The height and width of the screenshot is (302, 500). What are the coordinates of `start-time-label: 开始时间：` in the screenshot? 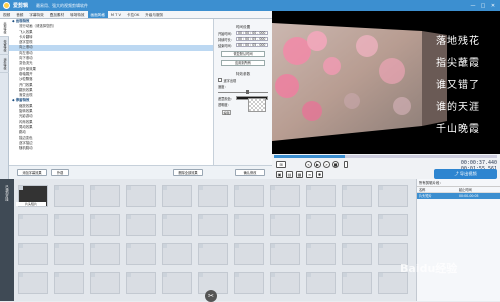 It's located at (226, 33).